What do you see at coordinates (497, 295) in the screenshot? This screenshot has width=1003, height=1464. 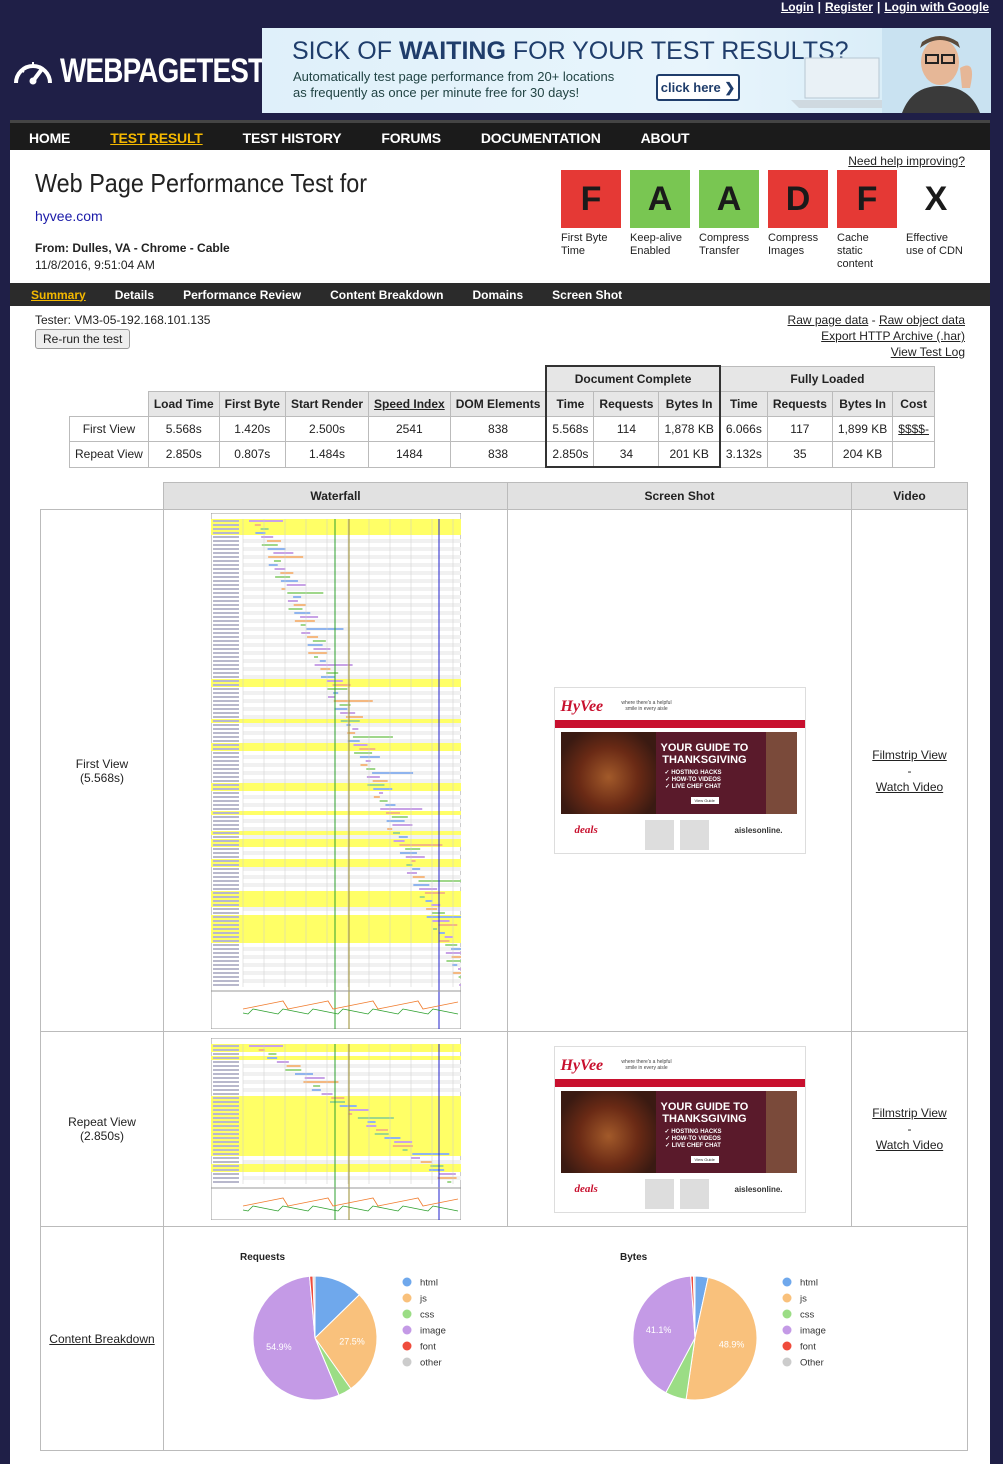 I see `tab-domains: Domains` at bounding box center [497, 295].